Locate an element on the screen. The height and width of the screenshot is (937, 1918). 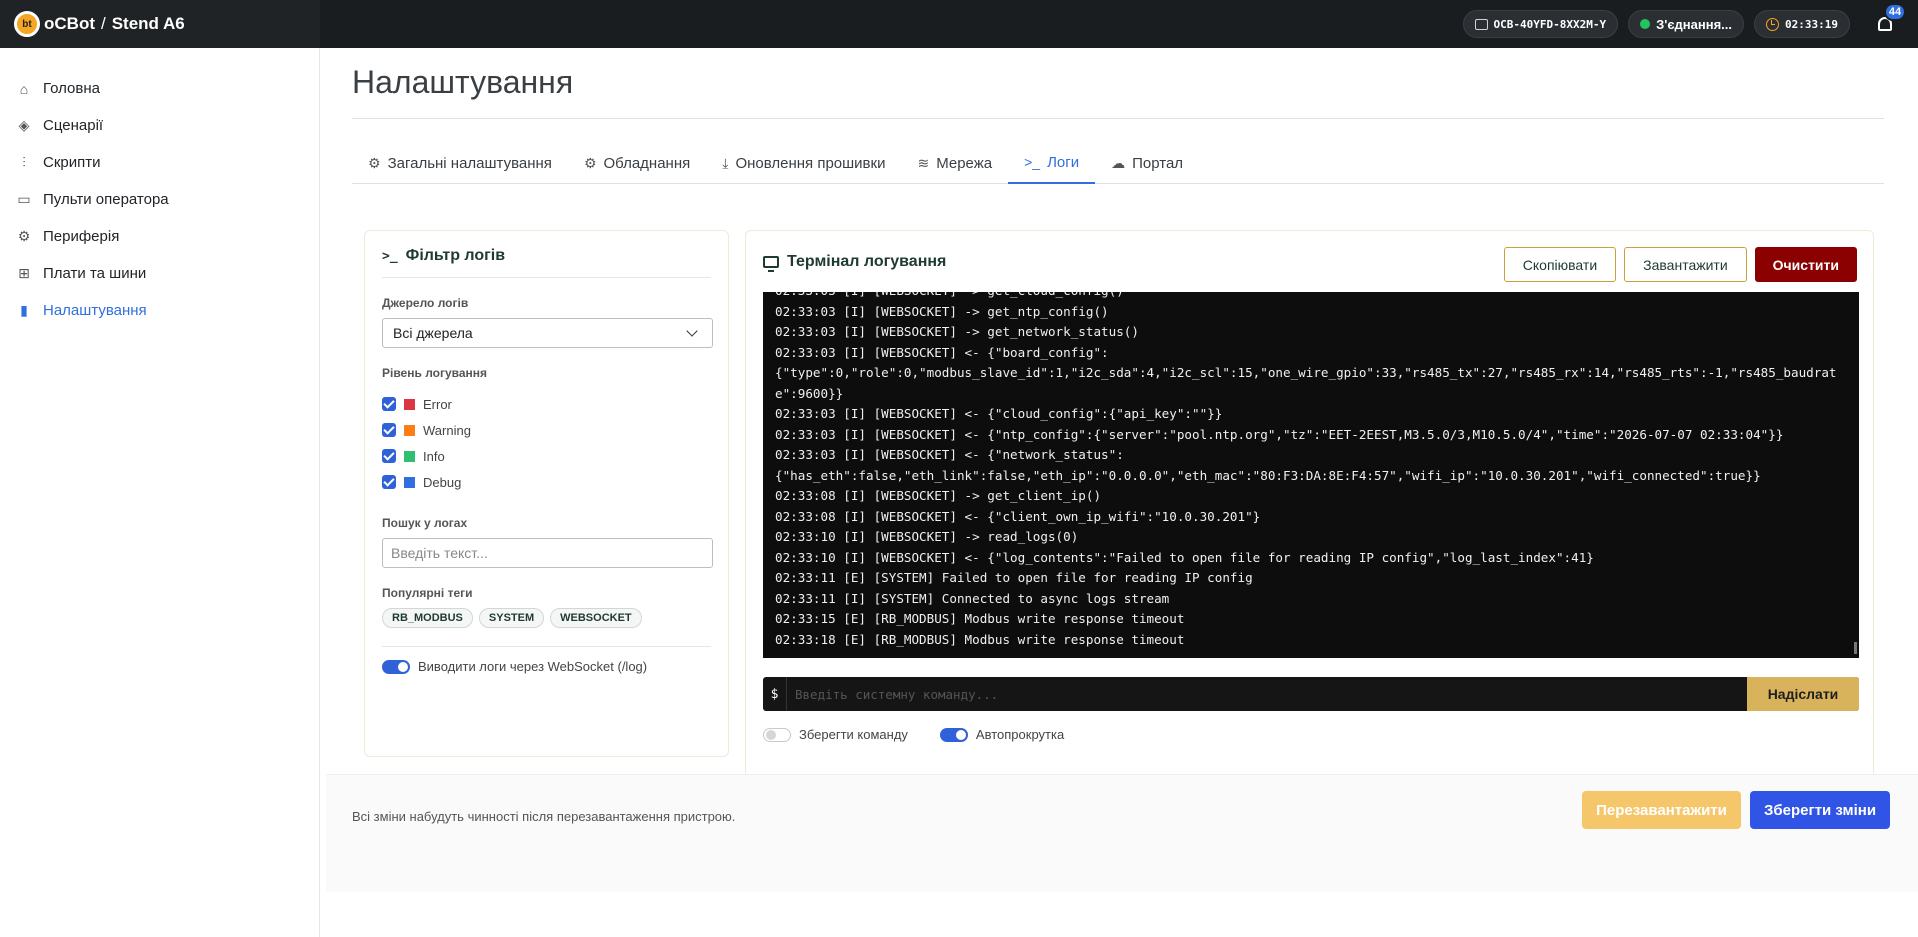
tab-network: ≋ Мережа is located at coordinates (954, 163).